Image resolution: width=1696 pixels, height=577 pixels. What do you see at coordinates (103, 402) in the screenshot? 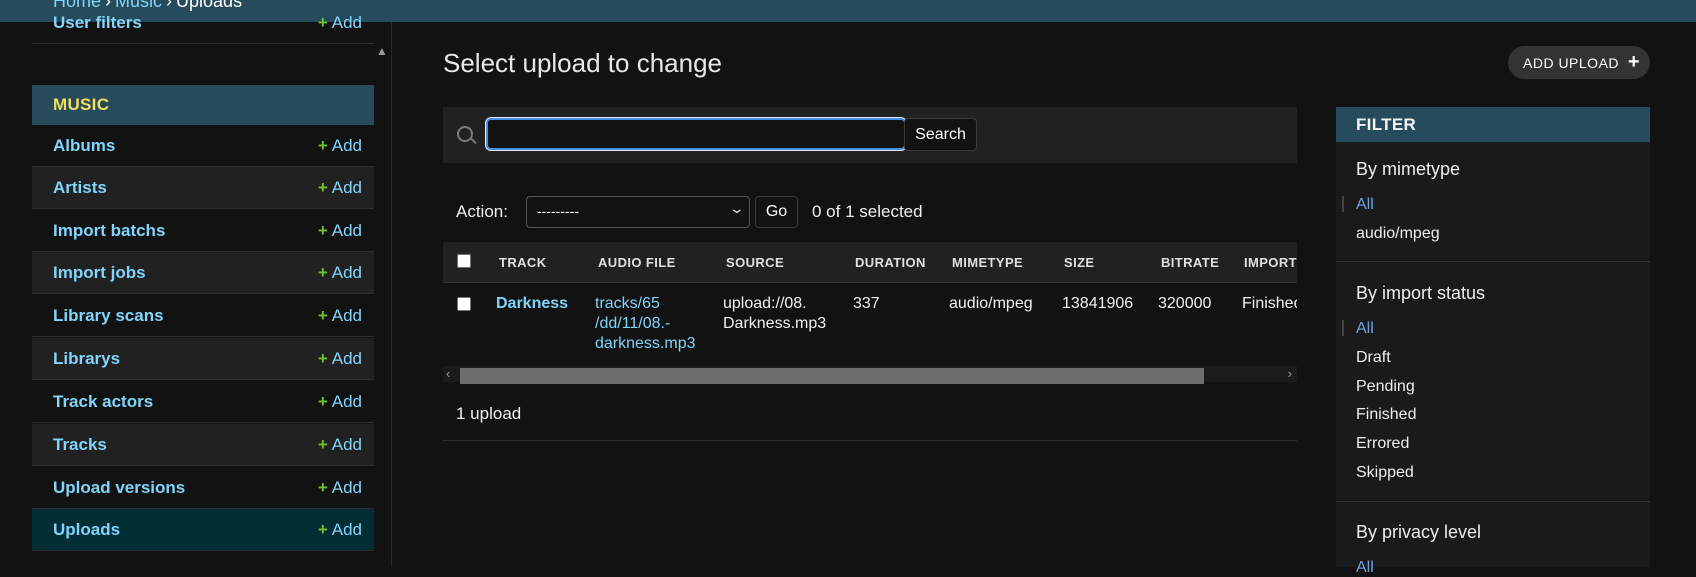
I see `sidebar-item-label: Track actors` at bounding box center [103, 402].